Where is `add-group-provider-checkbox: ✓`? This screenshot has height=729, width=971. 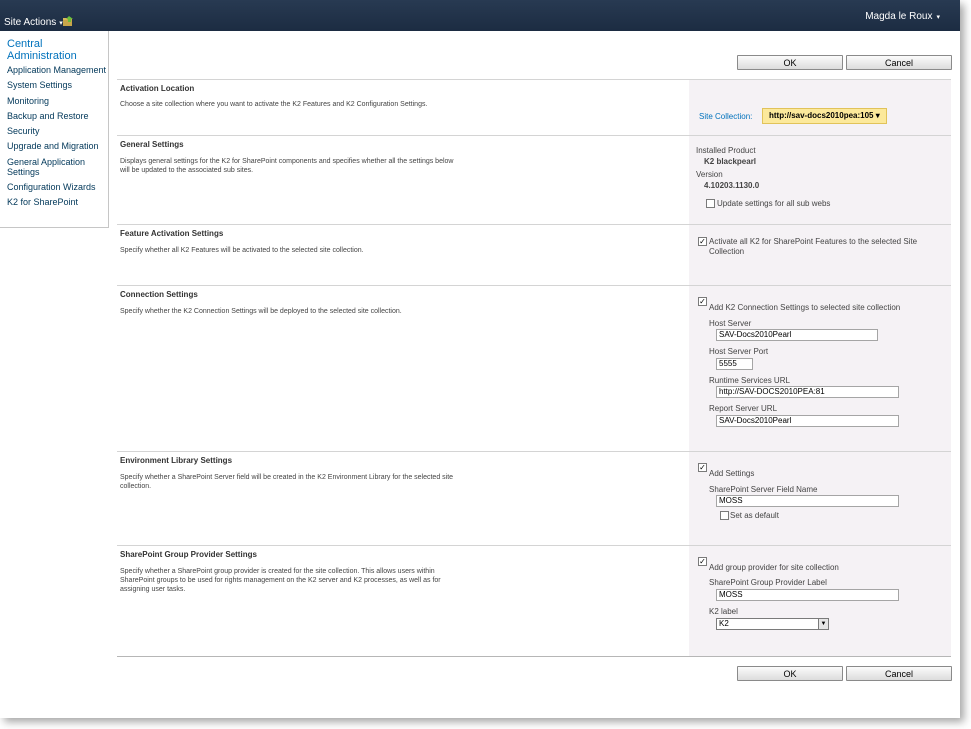
add-group-provider-checkbox: ✓ is located at coordinates (702, 561).